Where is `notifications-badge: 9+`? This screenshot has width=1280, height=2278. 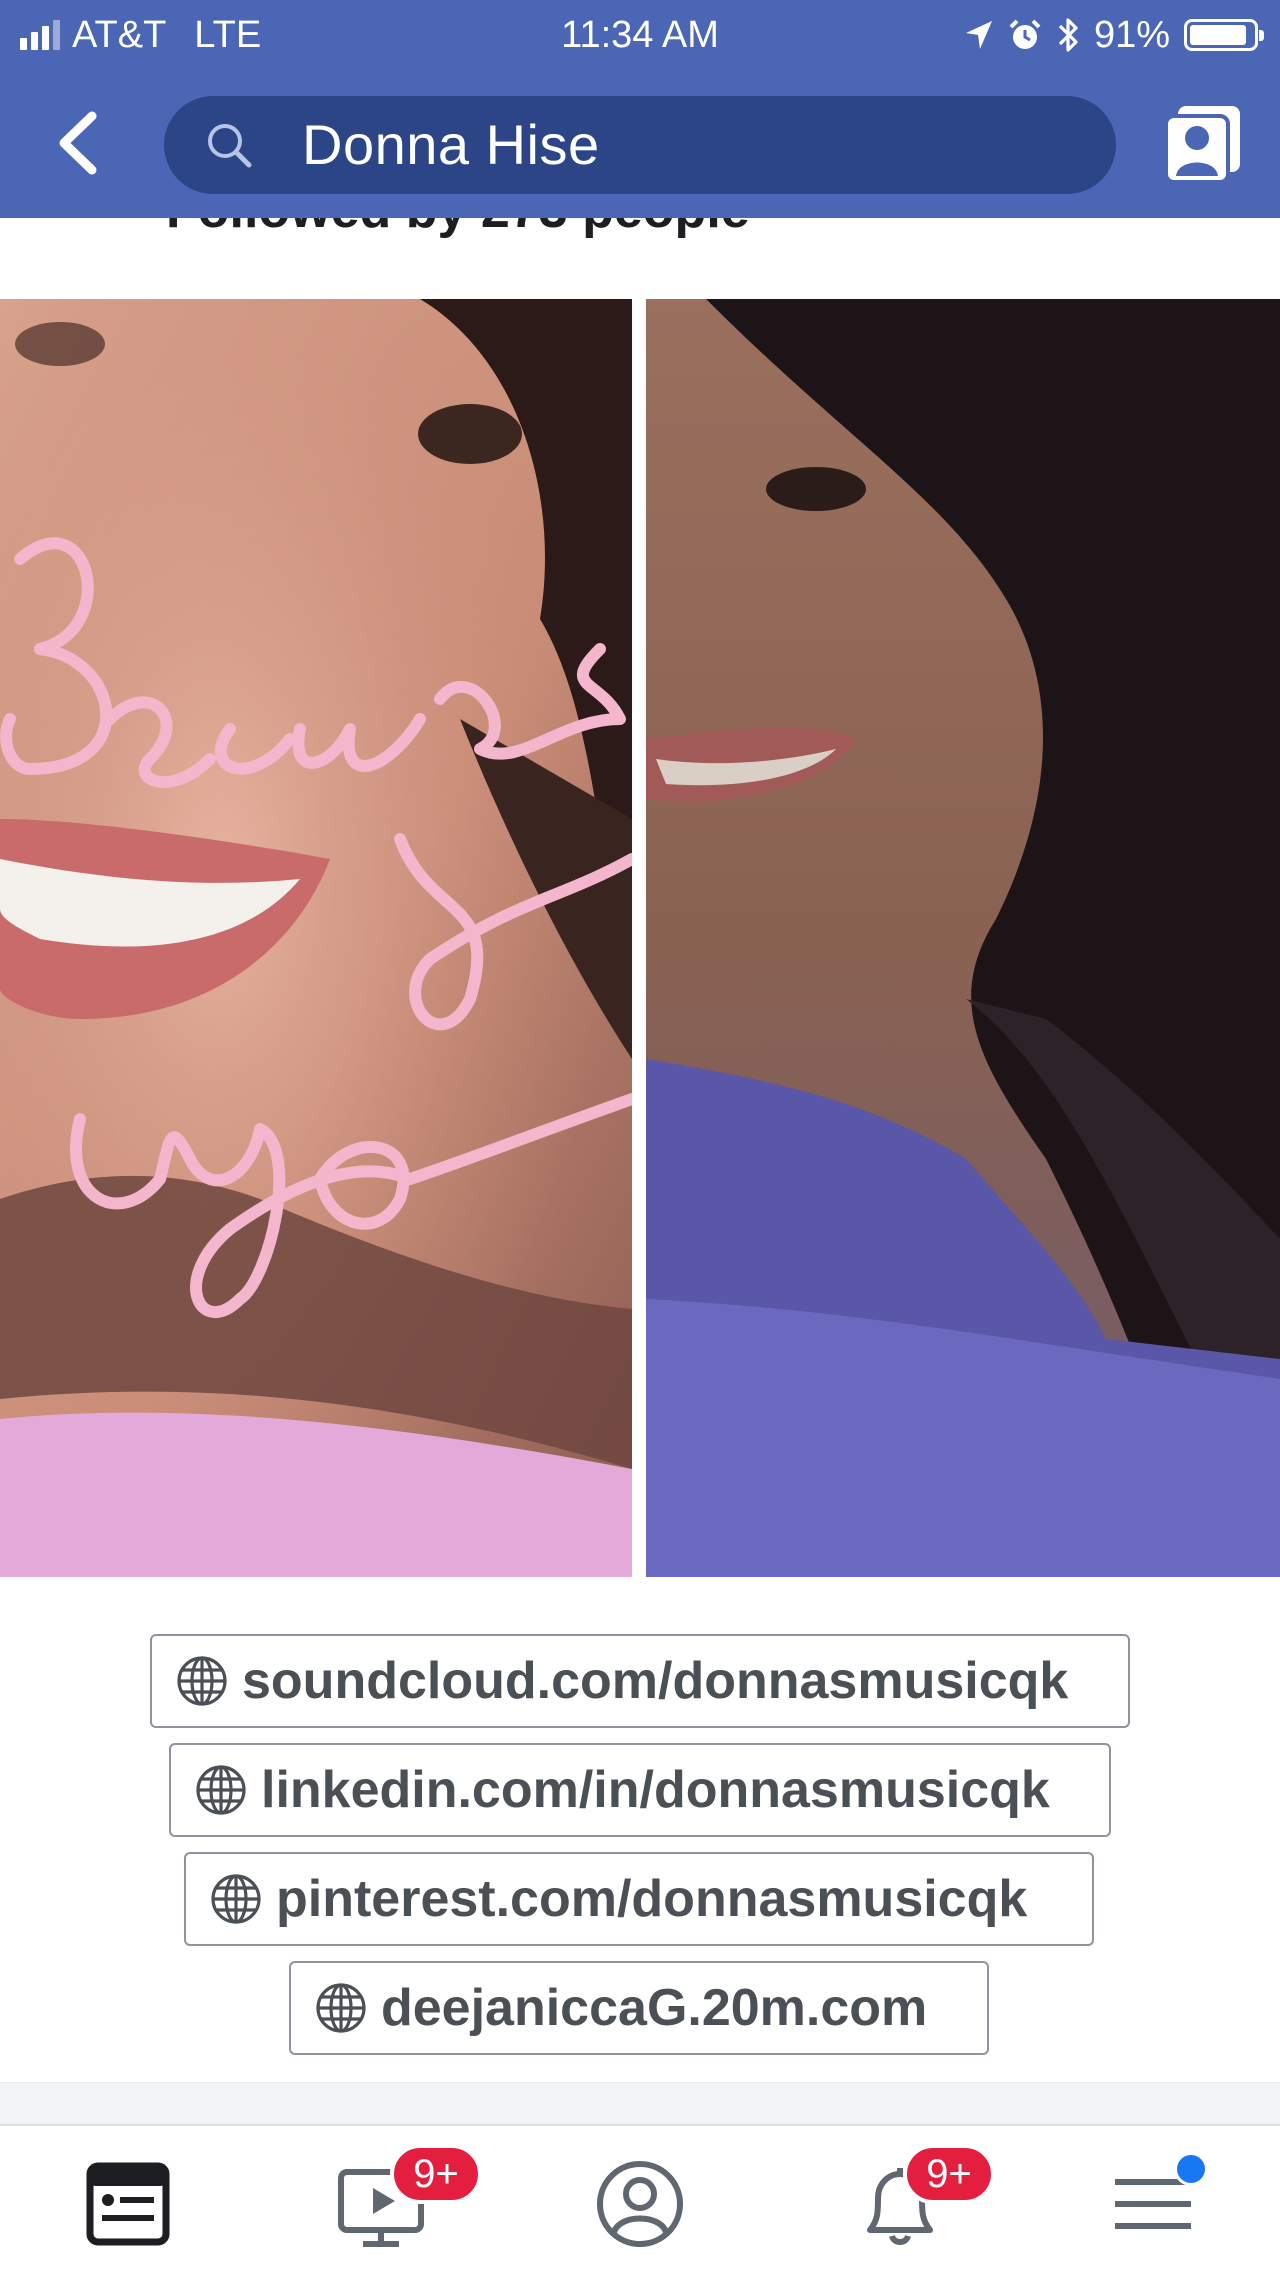 notifications-badge: 9+ is located at coordinates (949, 2174).